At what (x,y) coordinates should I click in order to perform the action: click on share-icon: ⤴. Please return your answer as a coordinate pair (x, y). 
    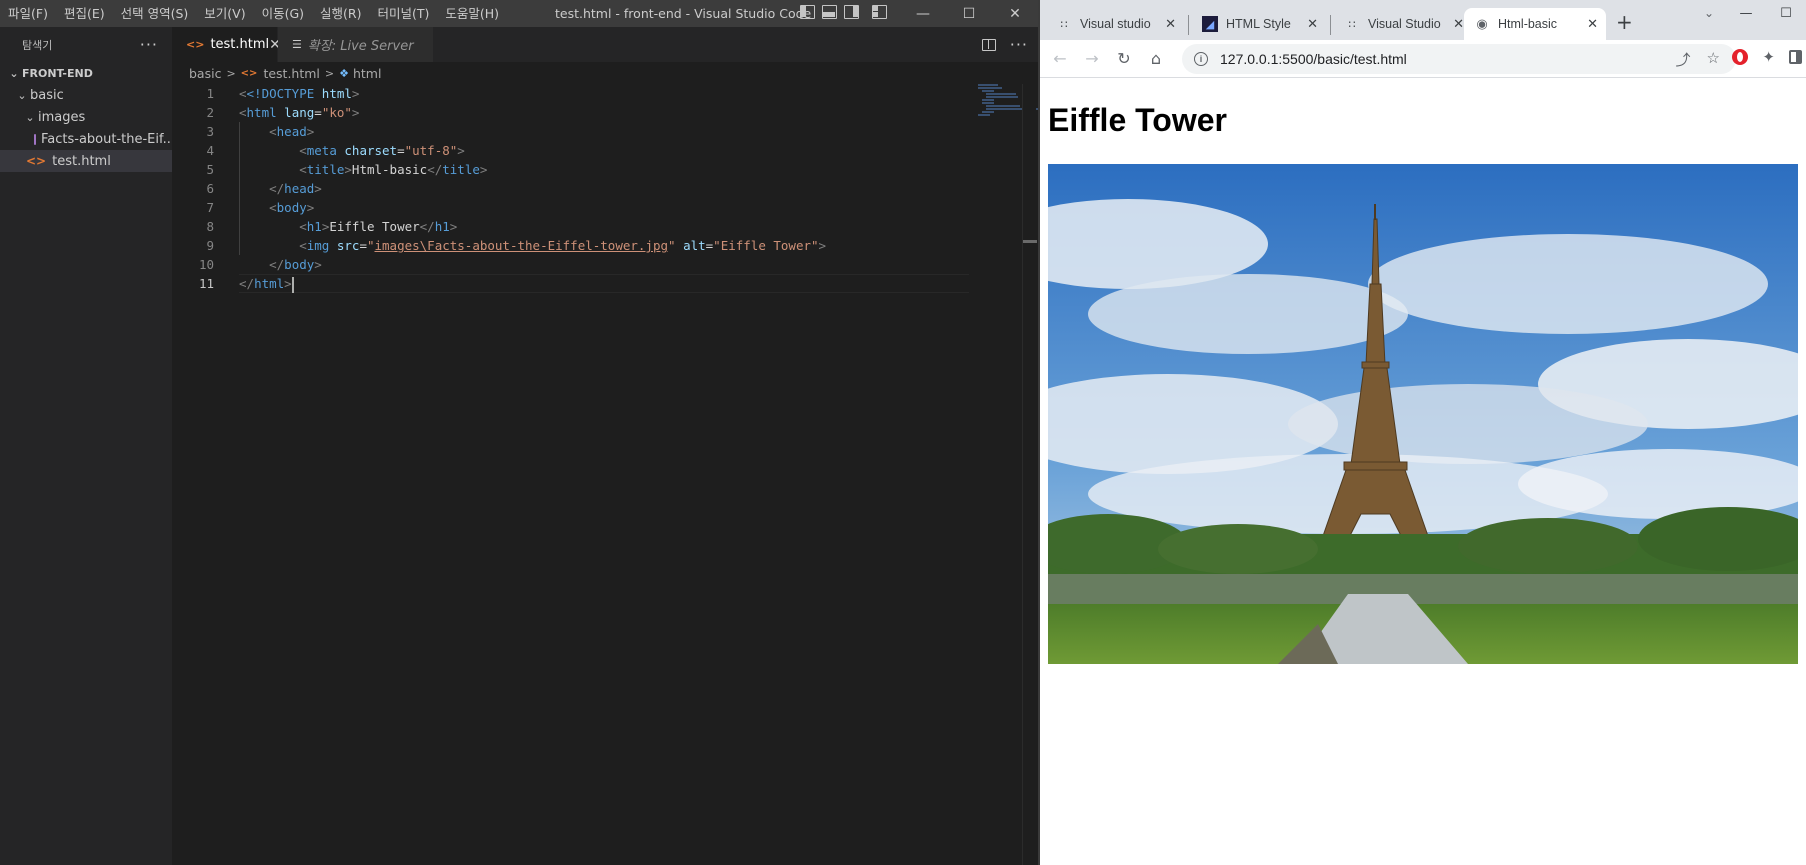
    Looking at the image, I should click on (1683, 59).